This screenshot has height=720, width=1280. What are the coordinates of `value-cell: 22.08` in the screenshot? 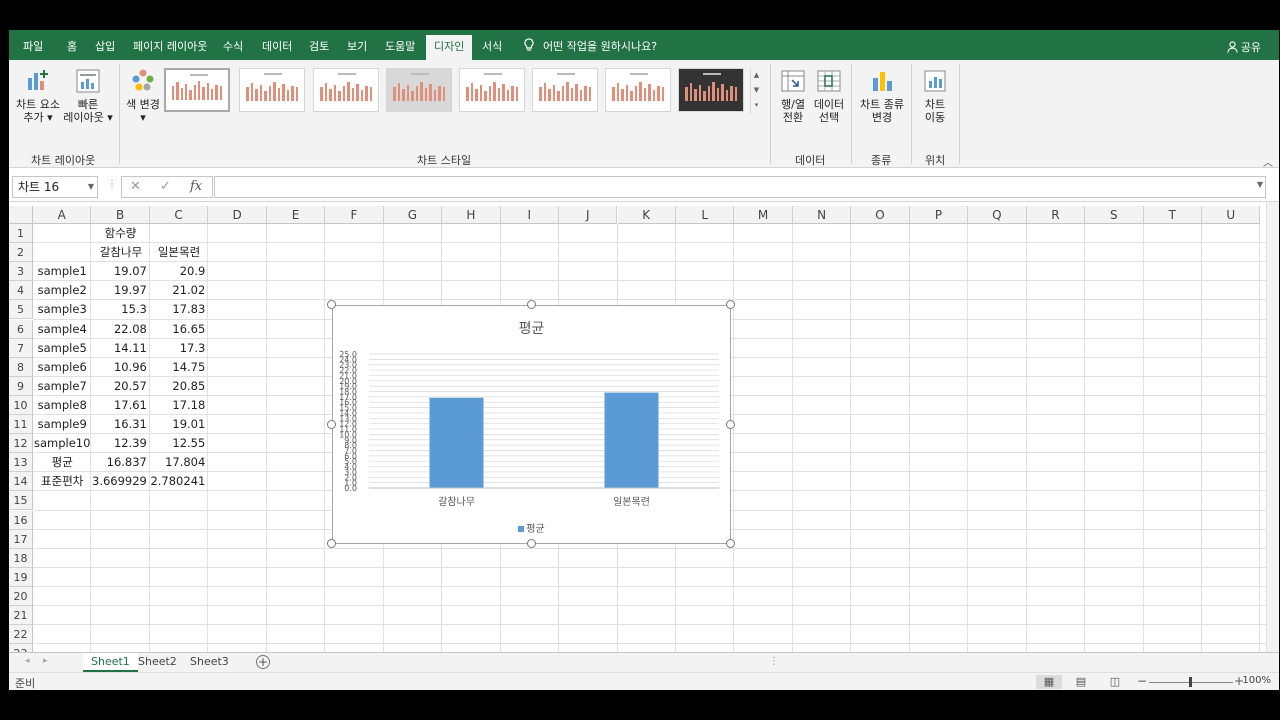 It's located at (120, 329).